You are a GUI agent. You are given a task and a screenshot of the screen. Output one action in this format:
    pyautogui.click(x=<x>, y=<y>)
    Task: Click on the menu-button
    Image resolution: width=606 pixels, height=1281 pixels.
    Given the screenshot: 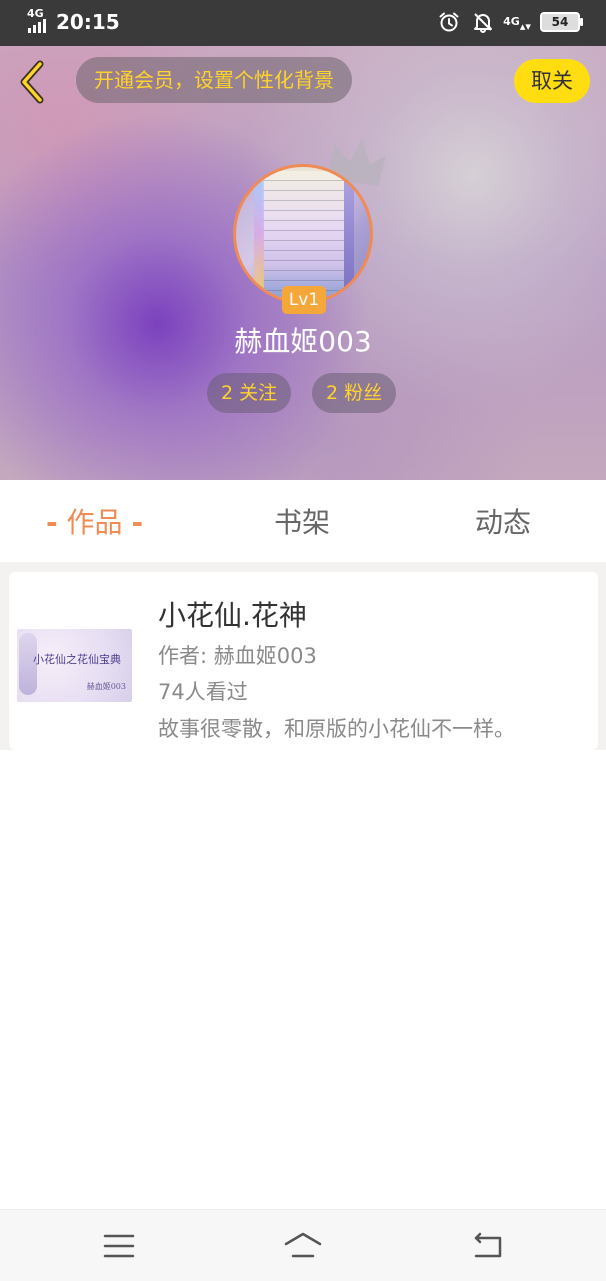 What is the action you would take?
    pyautogui.click(x=119, y=1246)
    